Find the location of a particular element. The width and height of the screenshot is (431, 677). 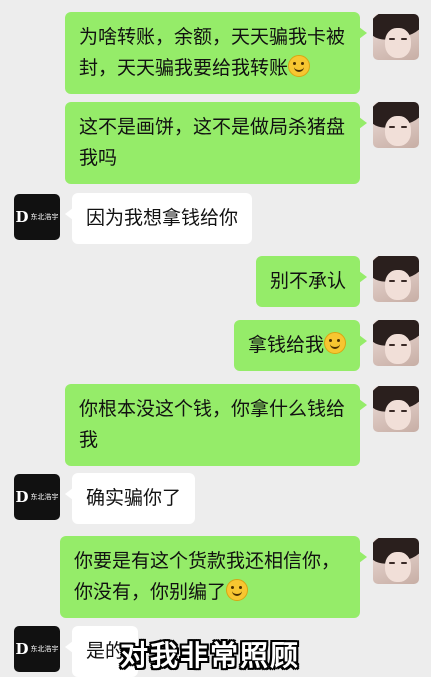

message-text: 确实骗你了 is located at coordinates (134, 498).